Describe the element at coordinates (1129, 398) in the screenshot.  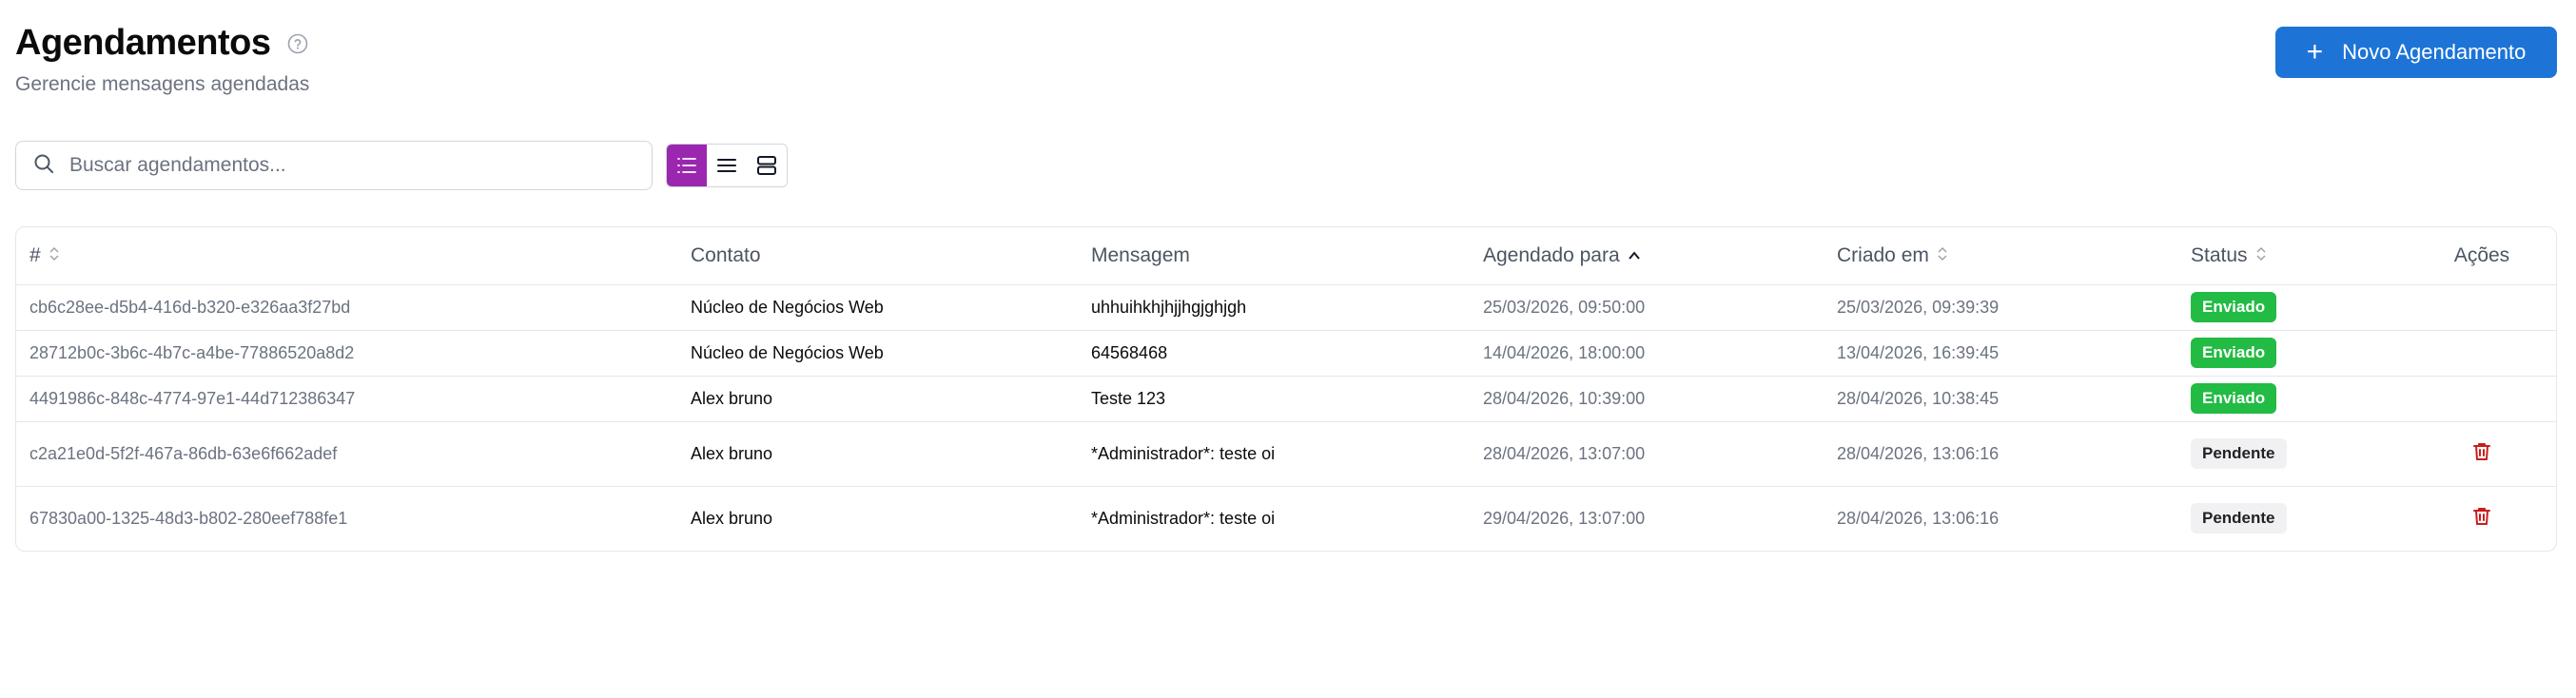
I see `row-message: Teste 123` at that location.